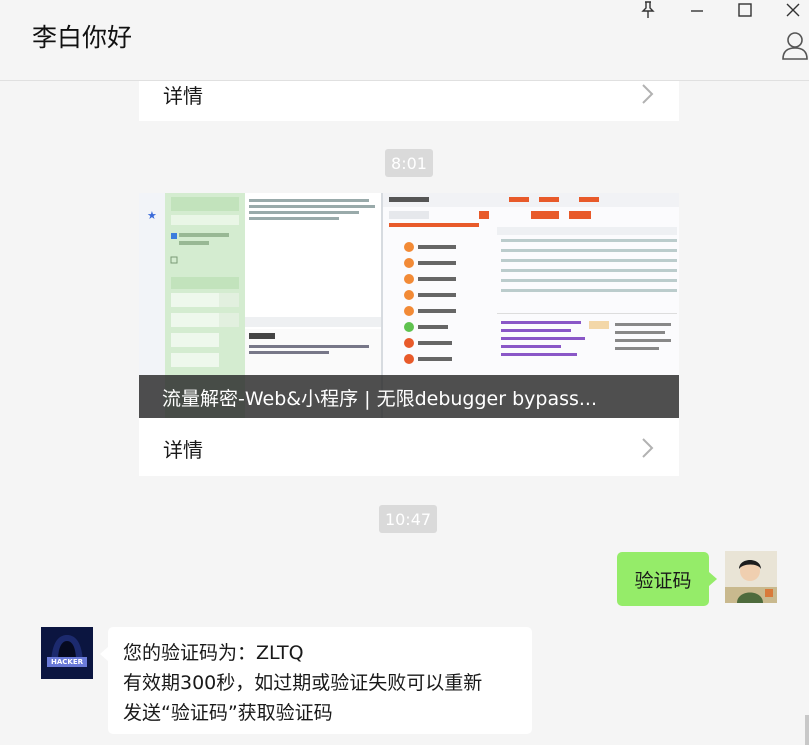 The height and width of the screenshot is (745, 809). Describe the element at coordinates (66, 662) in the screenshot. I see `avatar-text: HACKER` at that location.